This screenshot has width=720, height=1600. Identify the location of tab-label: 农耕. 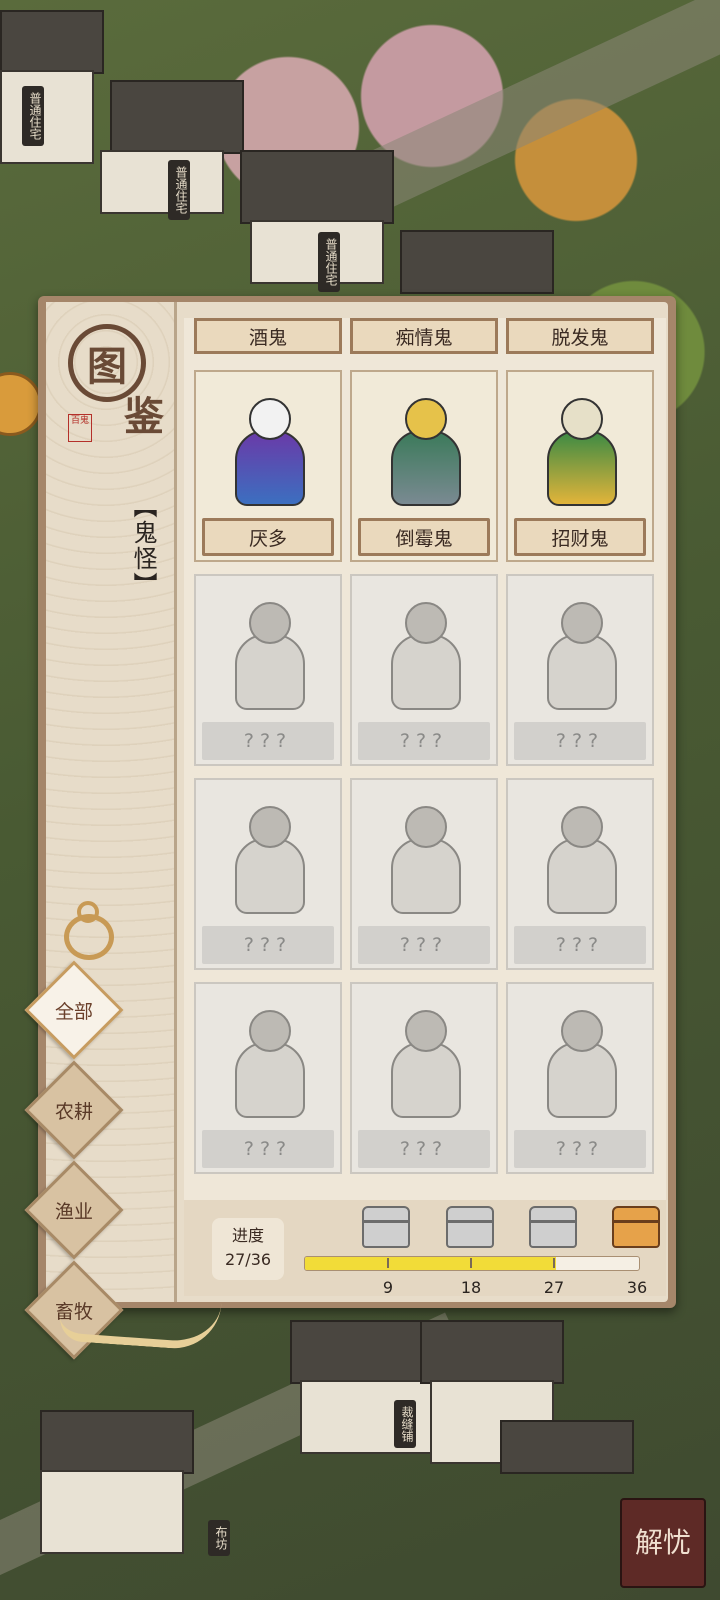
(73, 1111).